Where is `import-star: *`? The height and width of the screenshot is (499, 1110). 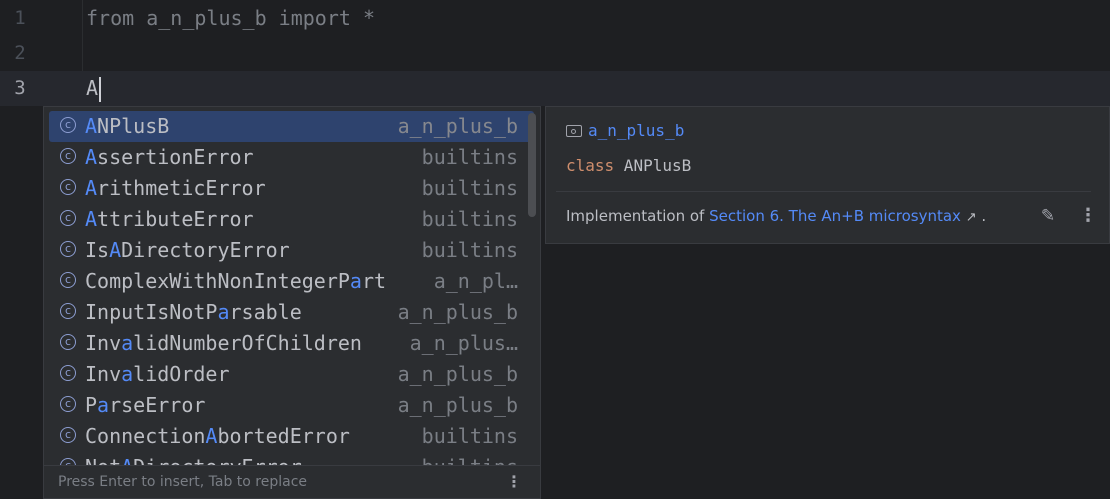 import-star: * is located at coordinates (363, 18).